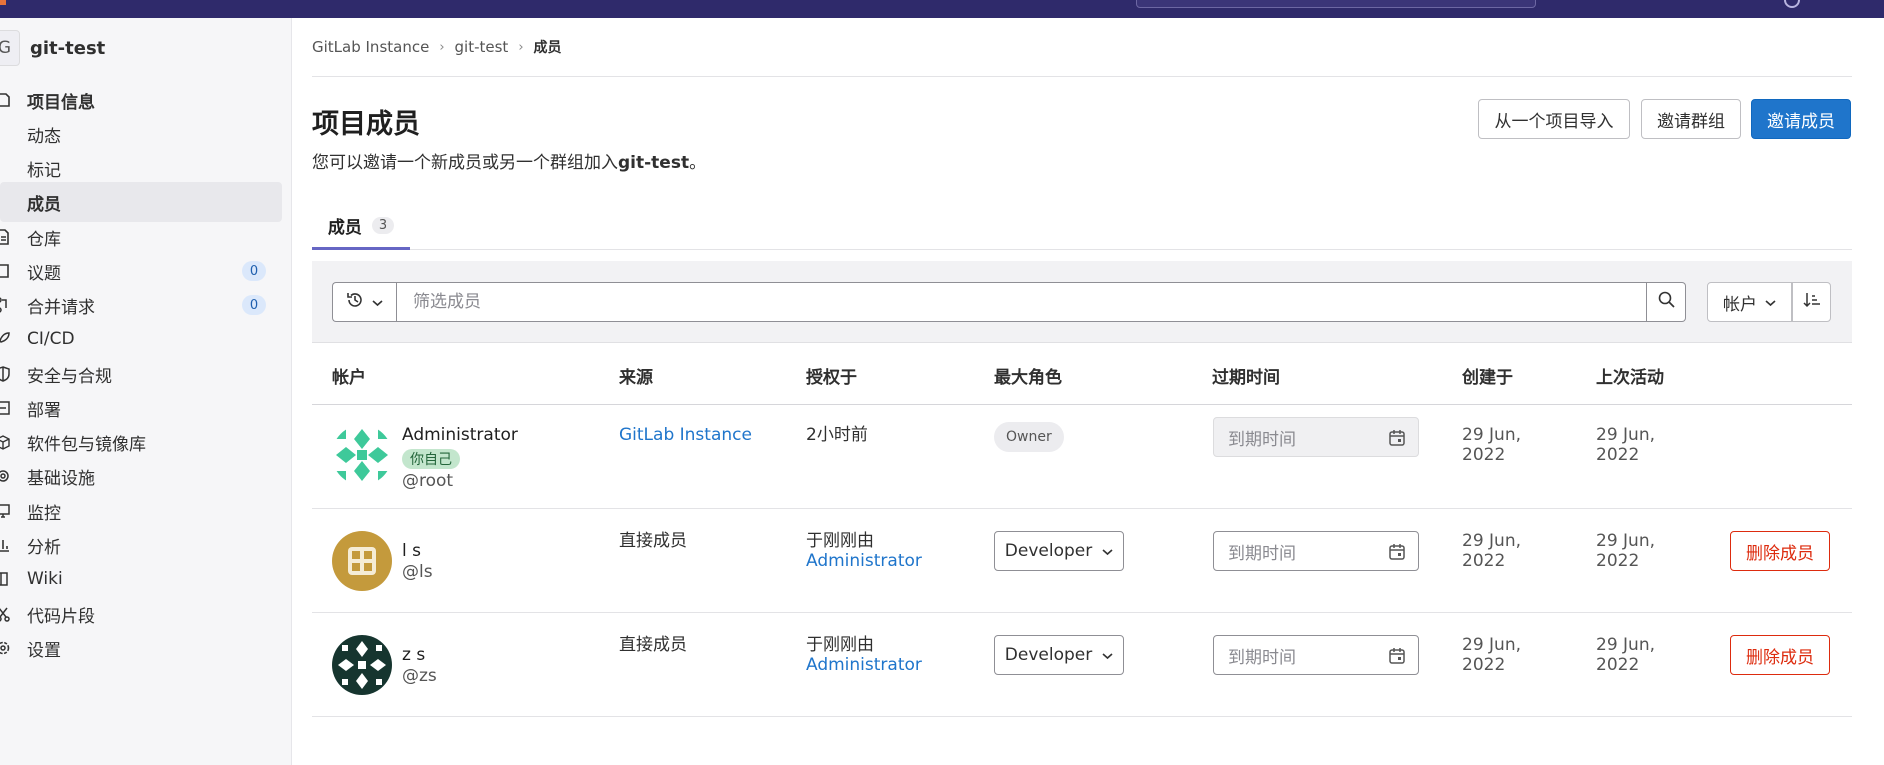 The image size is (1884, 765). What do you see at coordinates (431, 459) in the screenshot?
I see `its-you-badge: 你自己` at bounding box center [431, 459].